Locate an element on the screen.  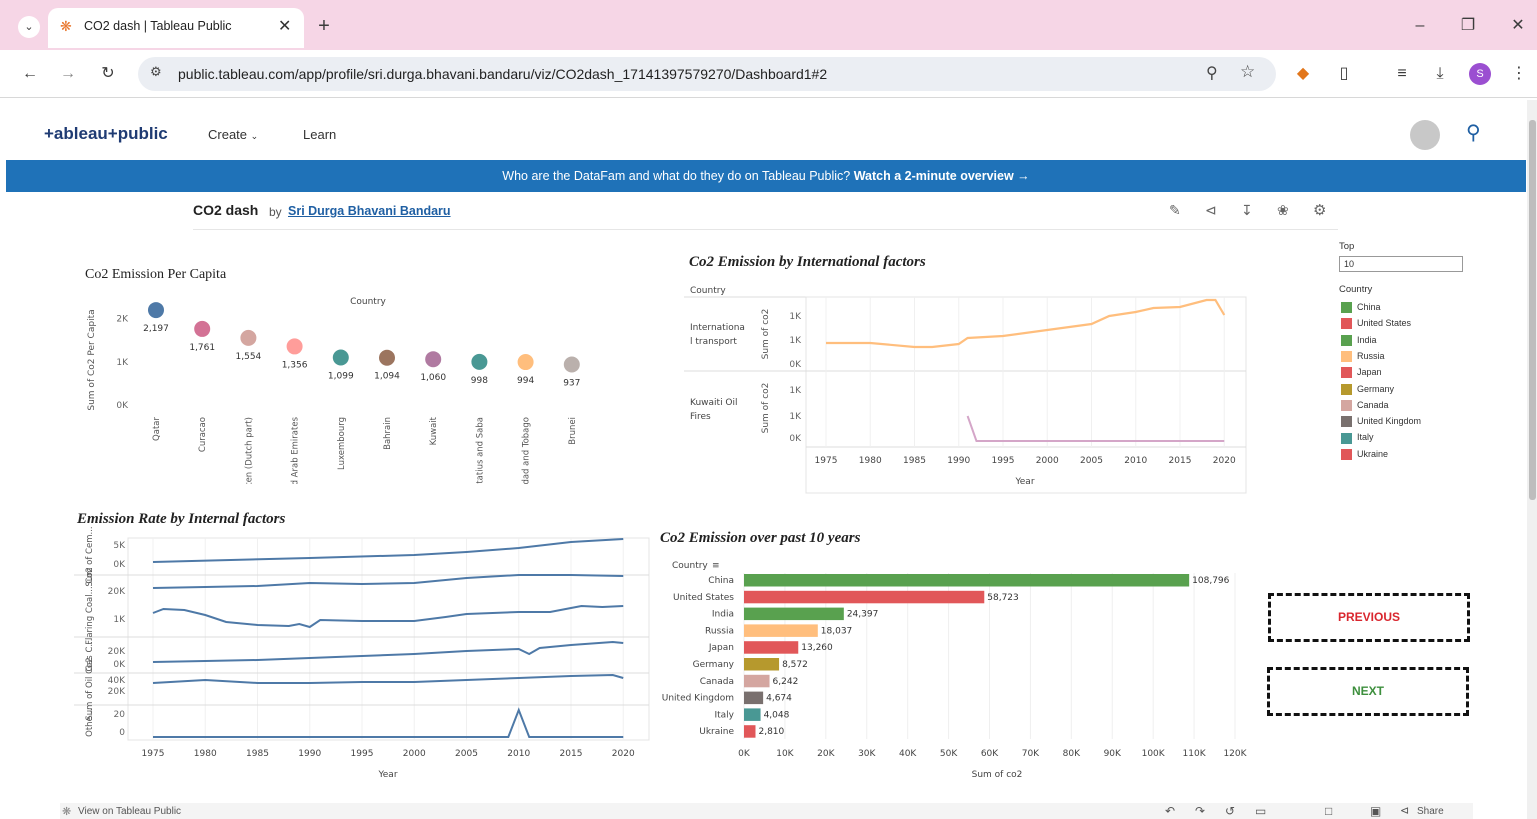
previous-button: PREVIOUS is located at coordinates (1369, 617).